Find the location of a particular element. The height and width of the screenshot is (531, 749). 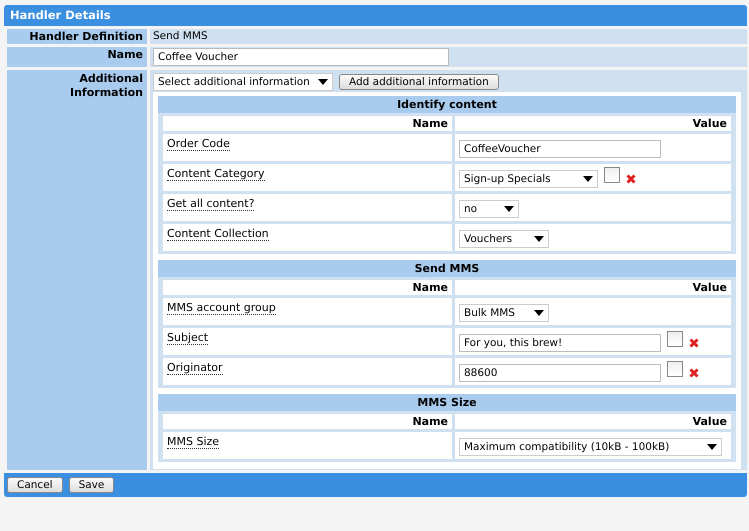

handler-definition-value: Send MMS is located at coordinates (180, 36).